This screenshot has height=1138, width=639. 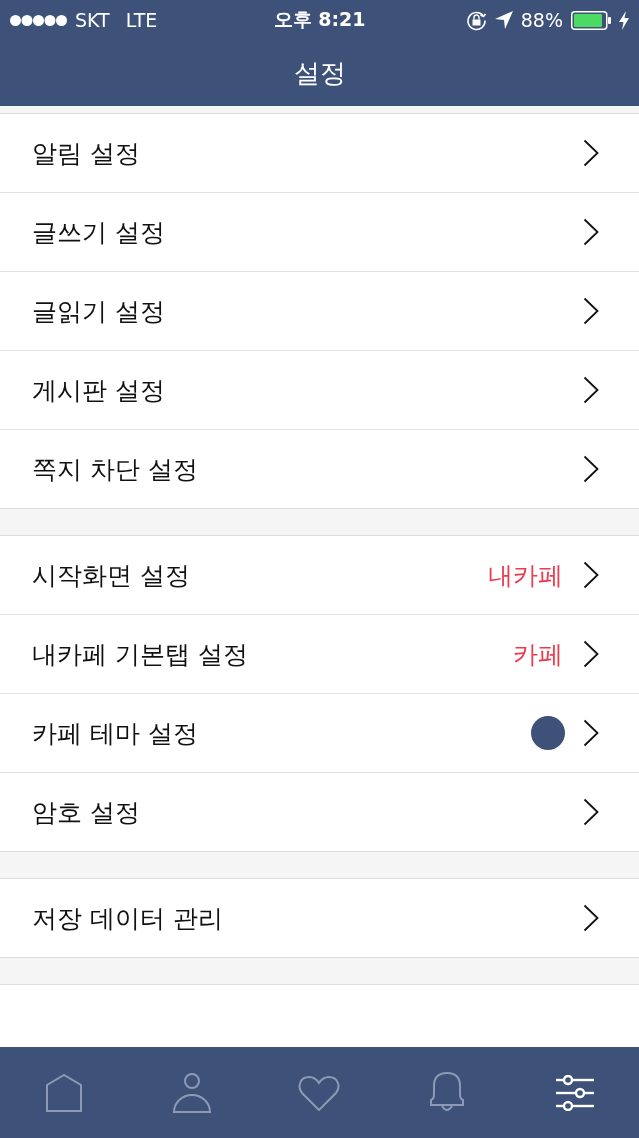 What do you see at coordinates (319, 1092) in the screenshot?
I see `heart-icon` at bounding box center [319, 1092].